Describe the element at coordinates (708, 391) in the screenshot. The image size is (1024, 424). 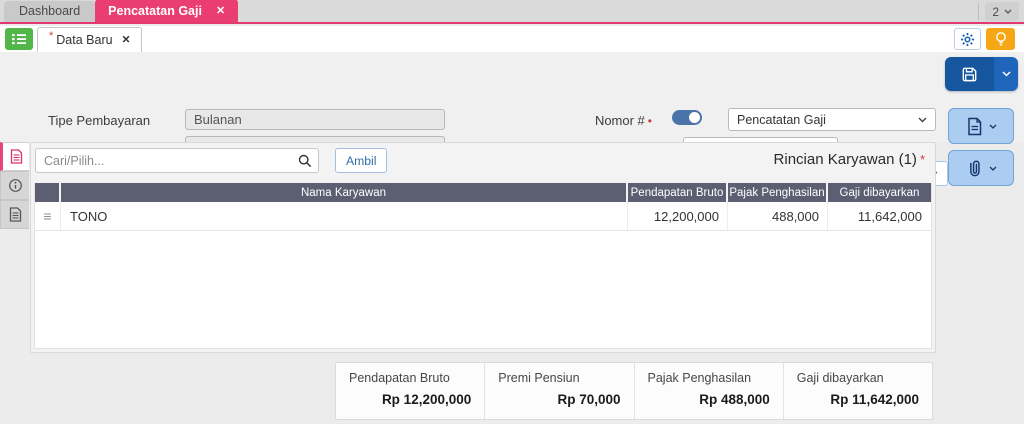
I see `summary-pajak-penghasilan: Pajak Penghasilan Rp 488,000` at that location.